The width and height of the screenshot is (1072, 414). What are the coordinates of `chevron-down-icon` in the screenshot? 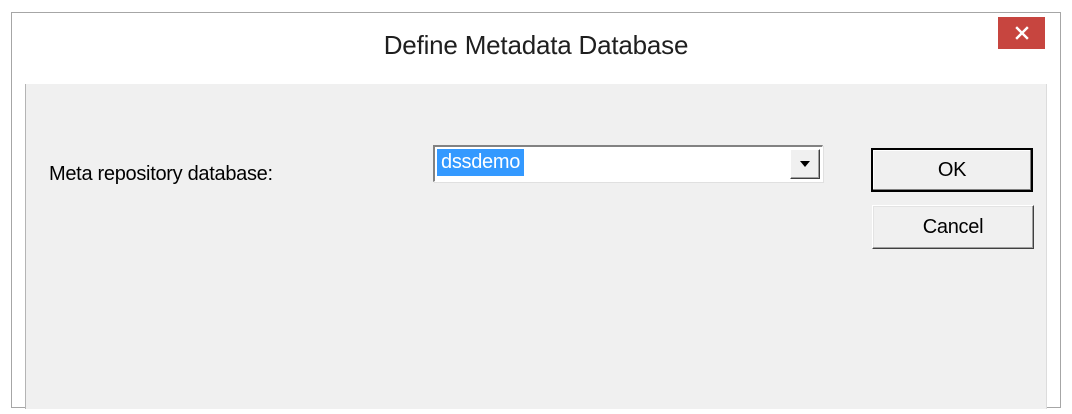 It's located at (805, 164).